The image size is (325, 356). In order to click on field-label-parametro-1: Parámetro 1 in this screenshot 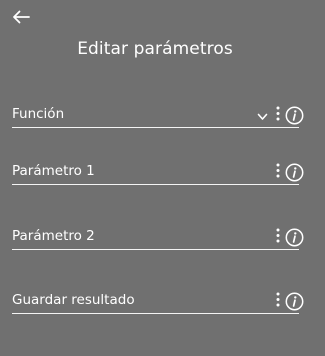, I will do `click(53, 171)`.